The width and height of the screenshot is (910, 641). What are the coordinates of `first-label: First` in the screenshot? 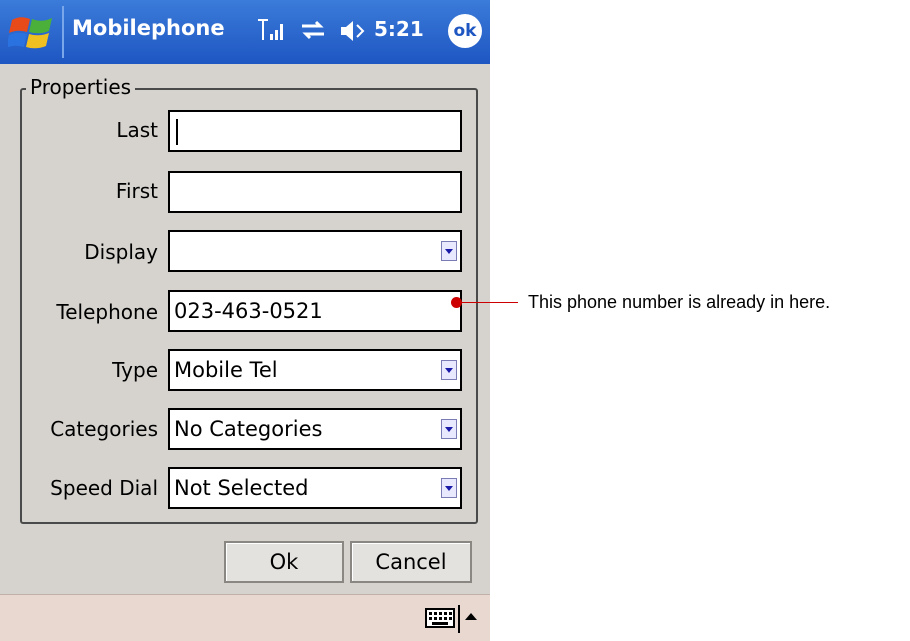 It's located at (136, 191).